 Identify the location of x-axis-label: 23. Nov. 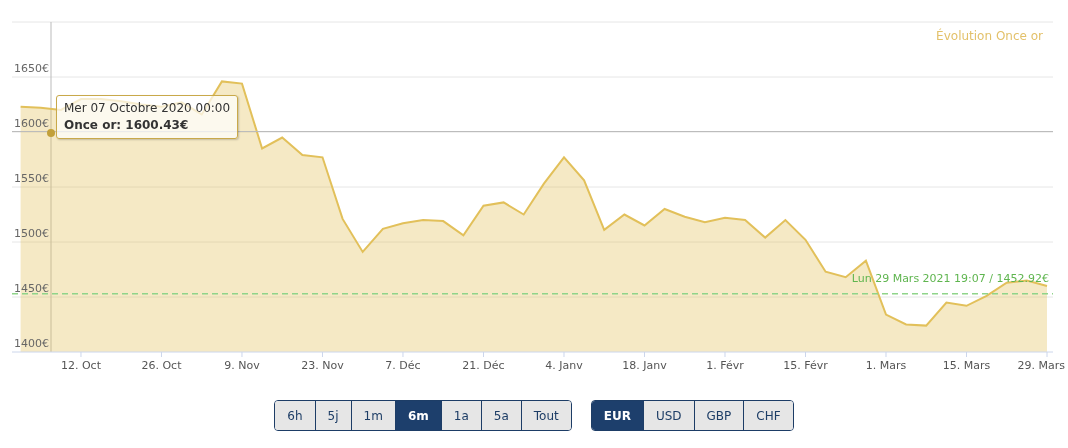
(322, 365).